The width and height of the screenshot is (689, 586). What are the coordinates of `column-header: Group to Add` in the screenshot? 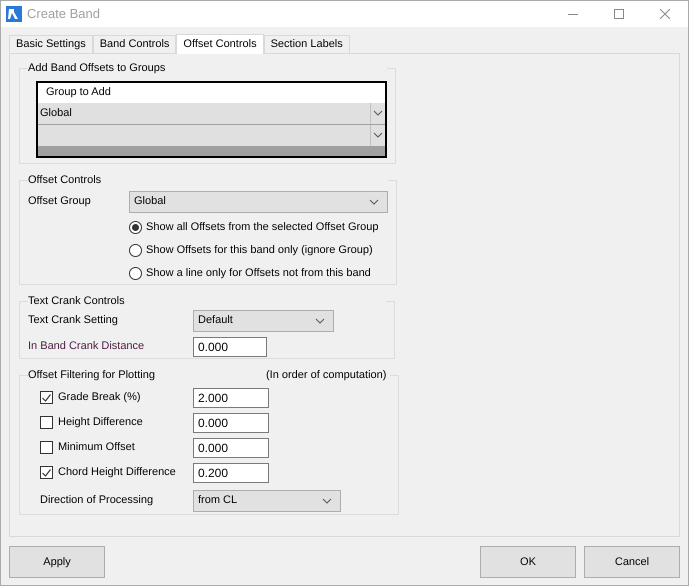 It's located at (211, 92).